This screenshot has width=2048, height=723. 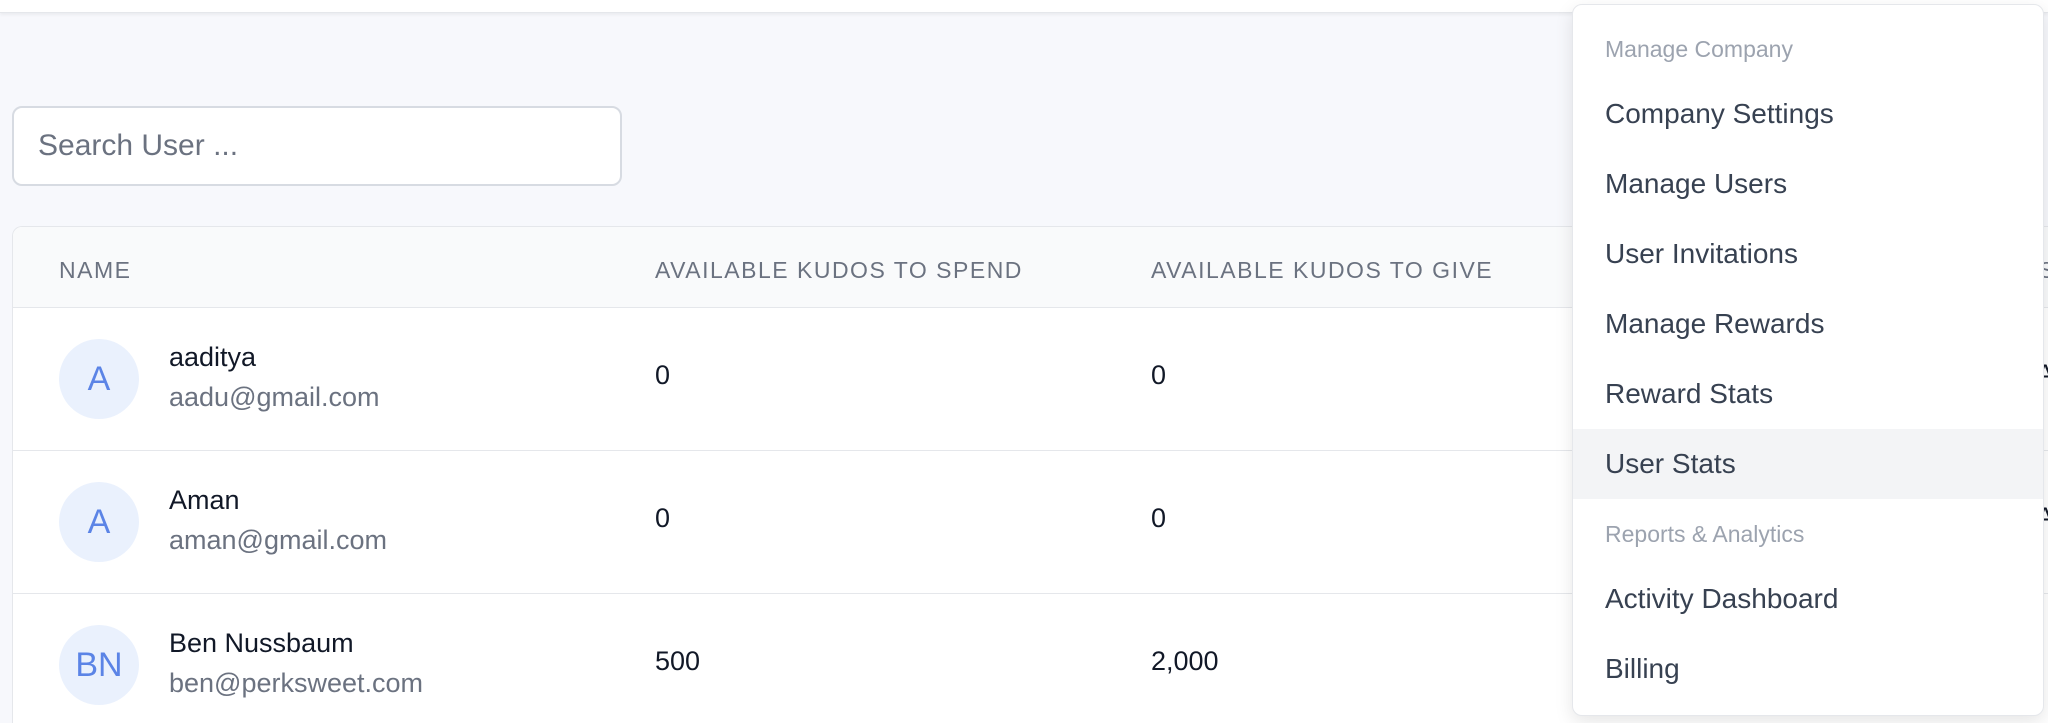 I want to click on search-user-input, so click(x=317, y=146).